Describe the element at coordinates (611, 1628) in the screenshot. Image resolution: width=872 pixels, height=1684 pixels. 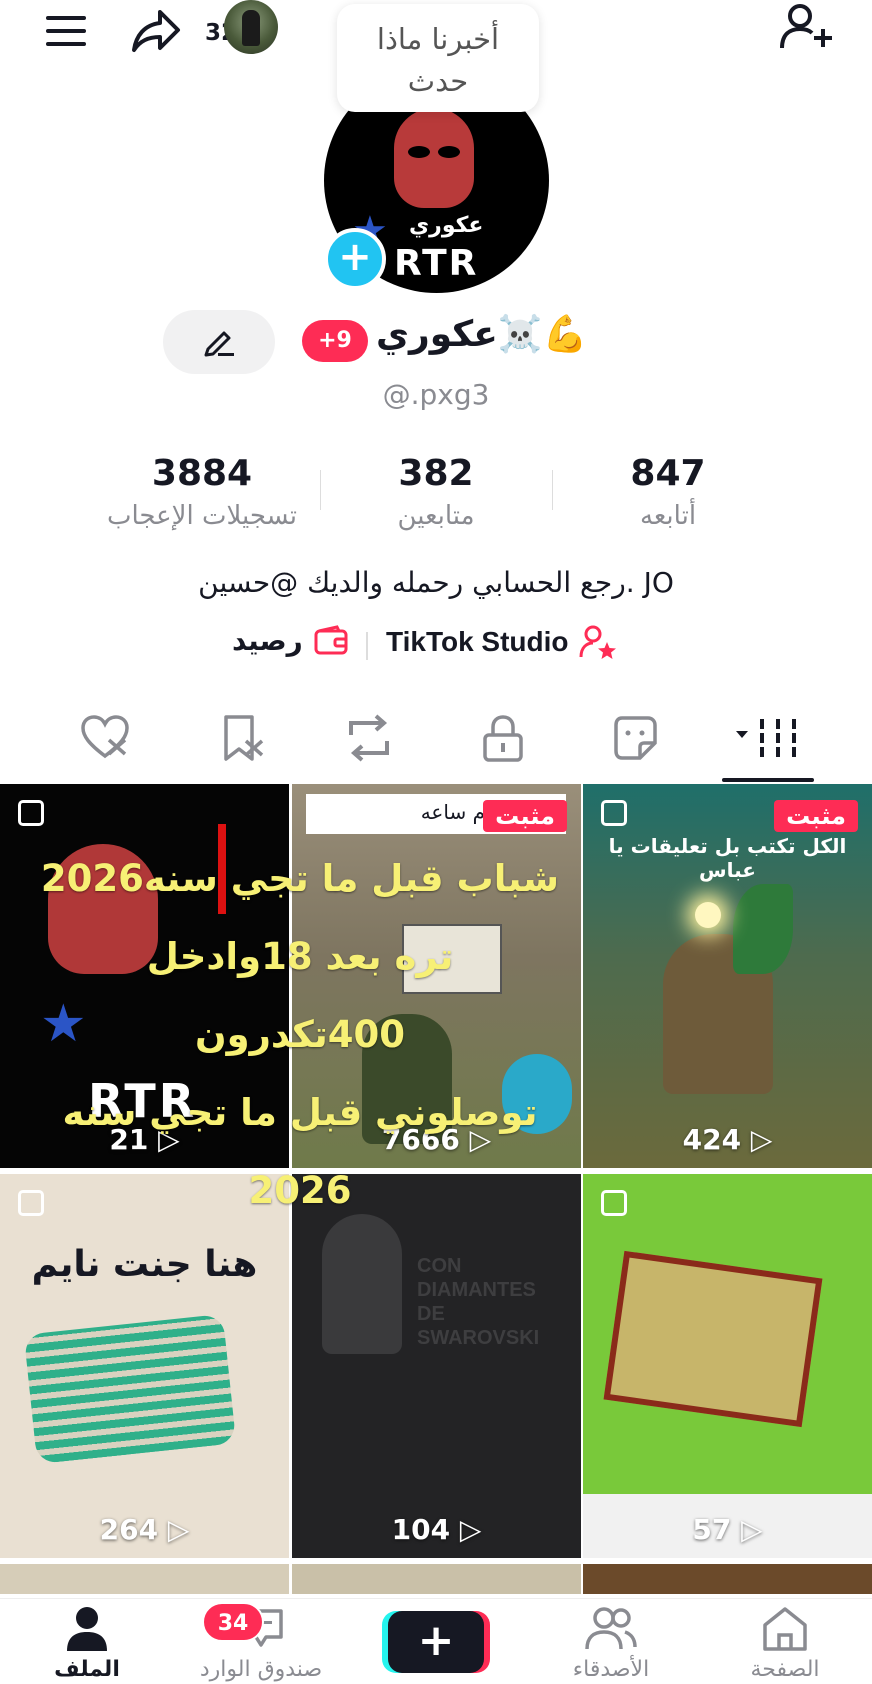
I see `friends-icon` at that location.